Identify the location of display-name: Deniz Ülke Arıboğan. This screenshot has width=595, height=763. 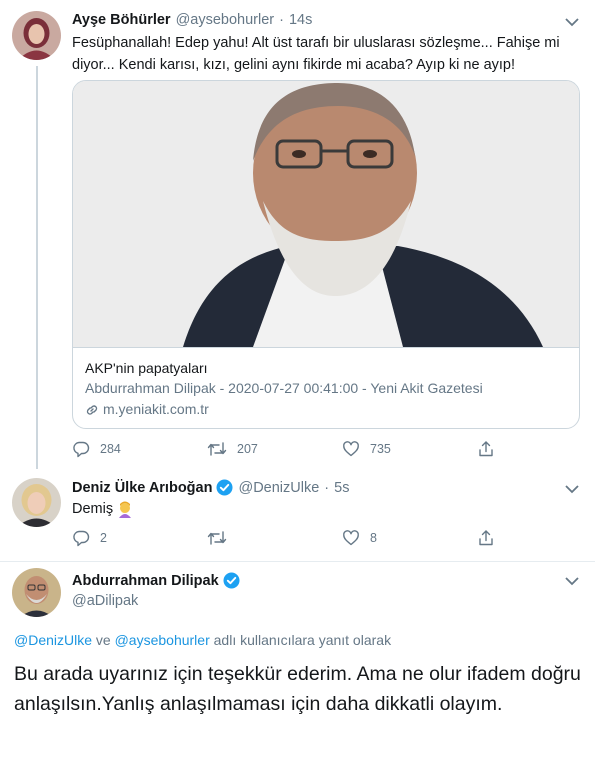
(142, 488).